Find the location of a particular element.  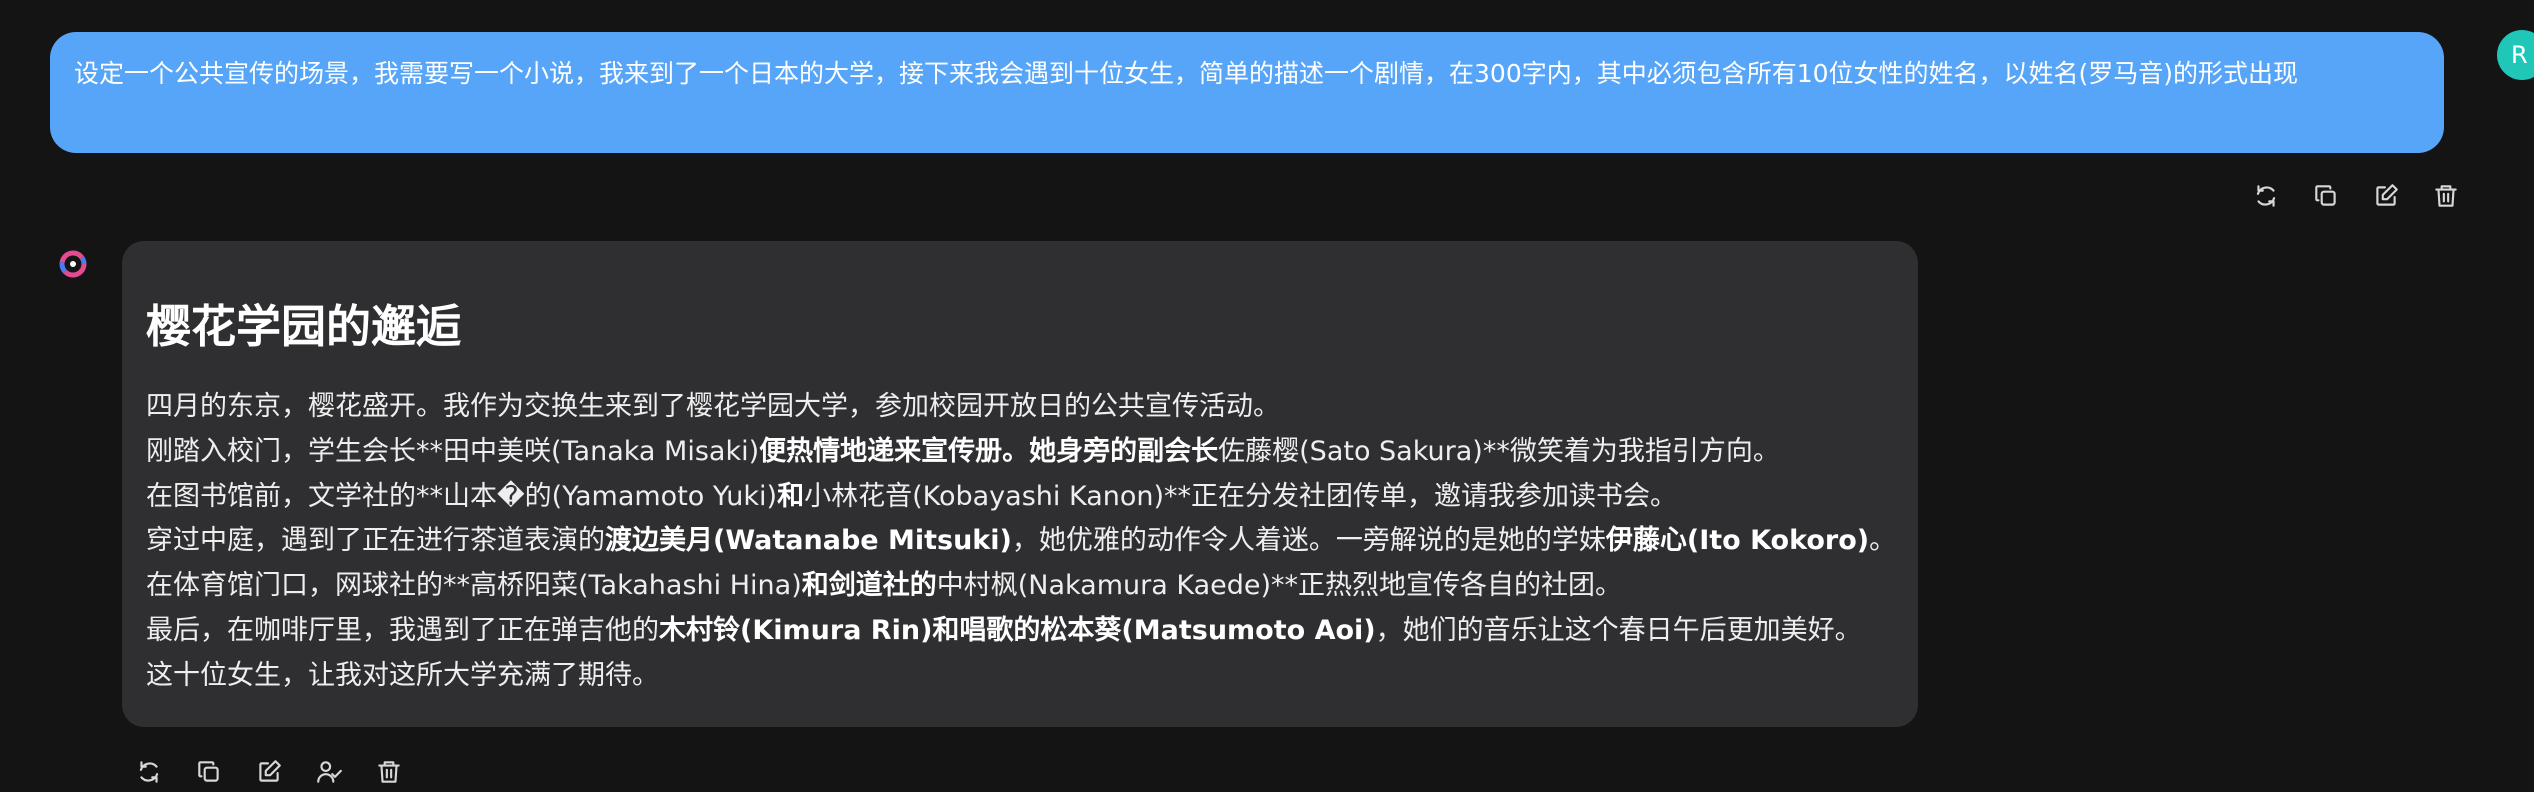

assistant-message-delete-button is located at coordinates (389, 772).